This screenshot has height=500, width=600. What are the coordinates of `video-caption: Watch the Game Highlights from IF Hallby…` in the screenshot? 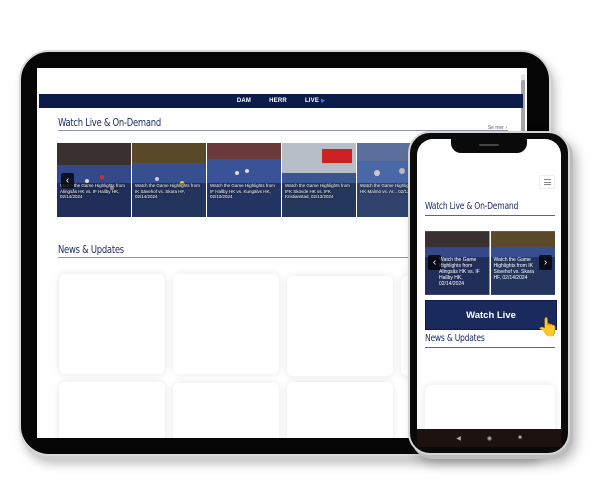 It's located at (242, 191).